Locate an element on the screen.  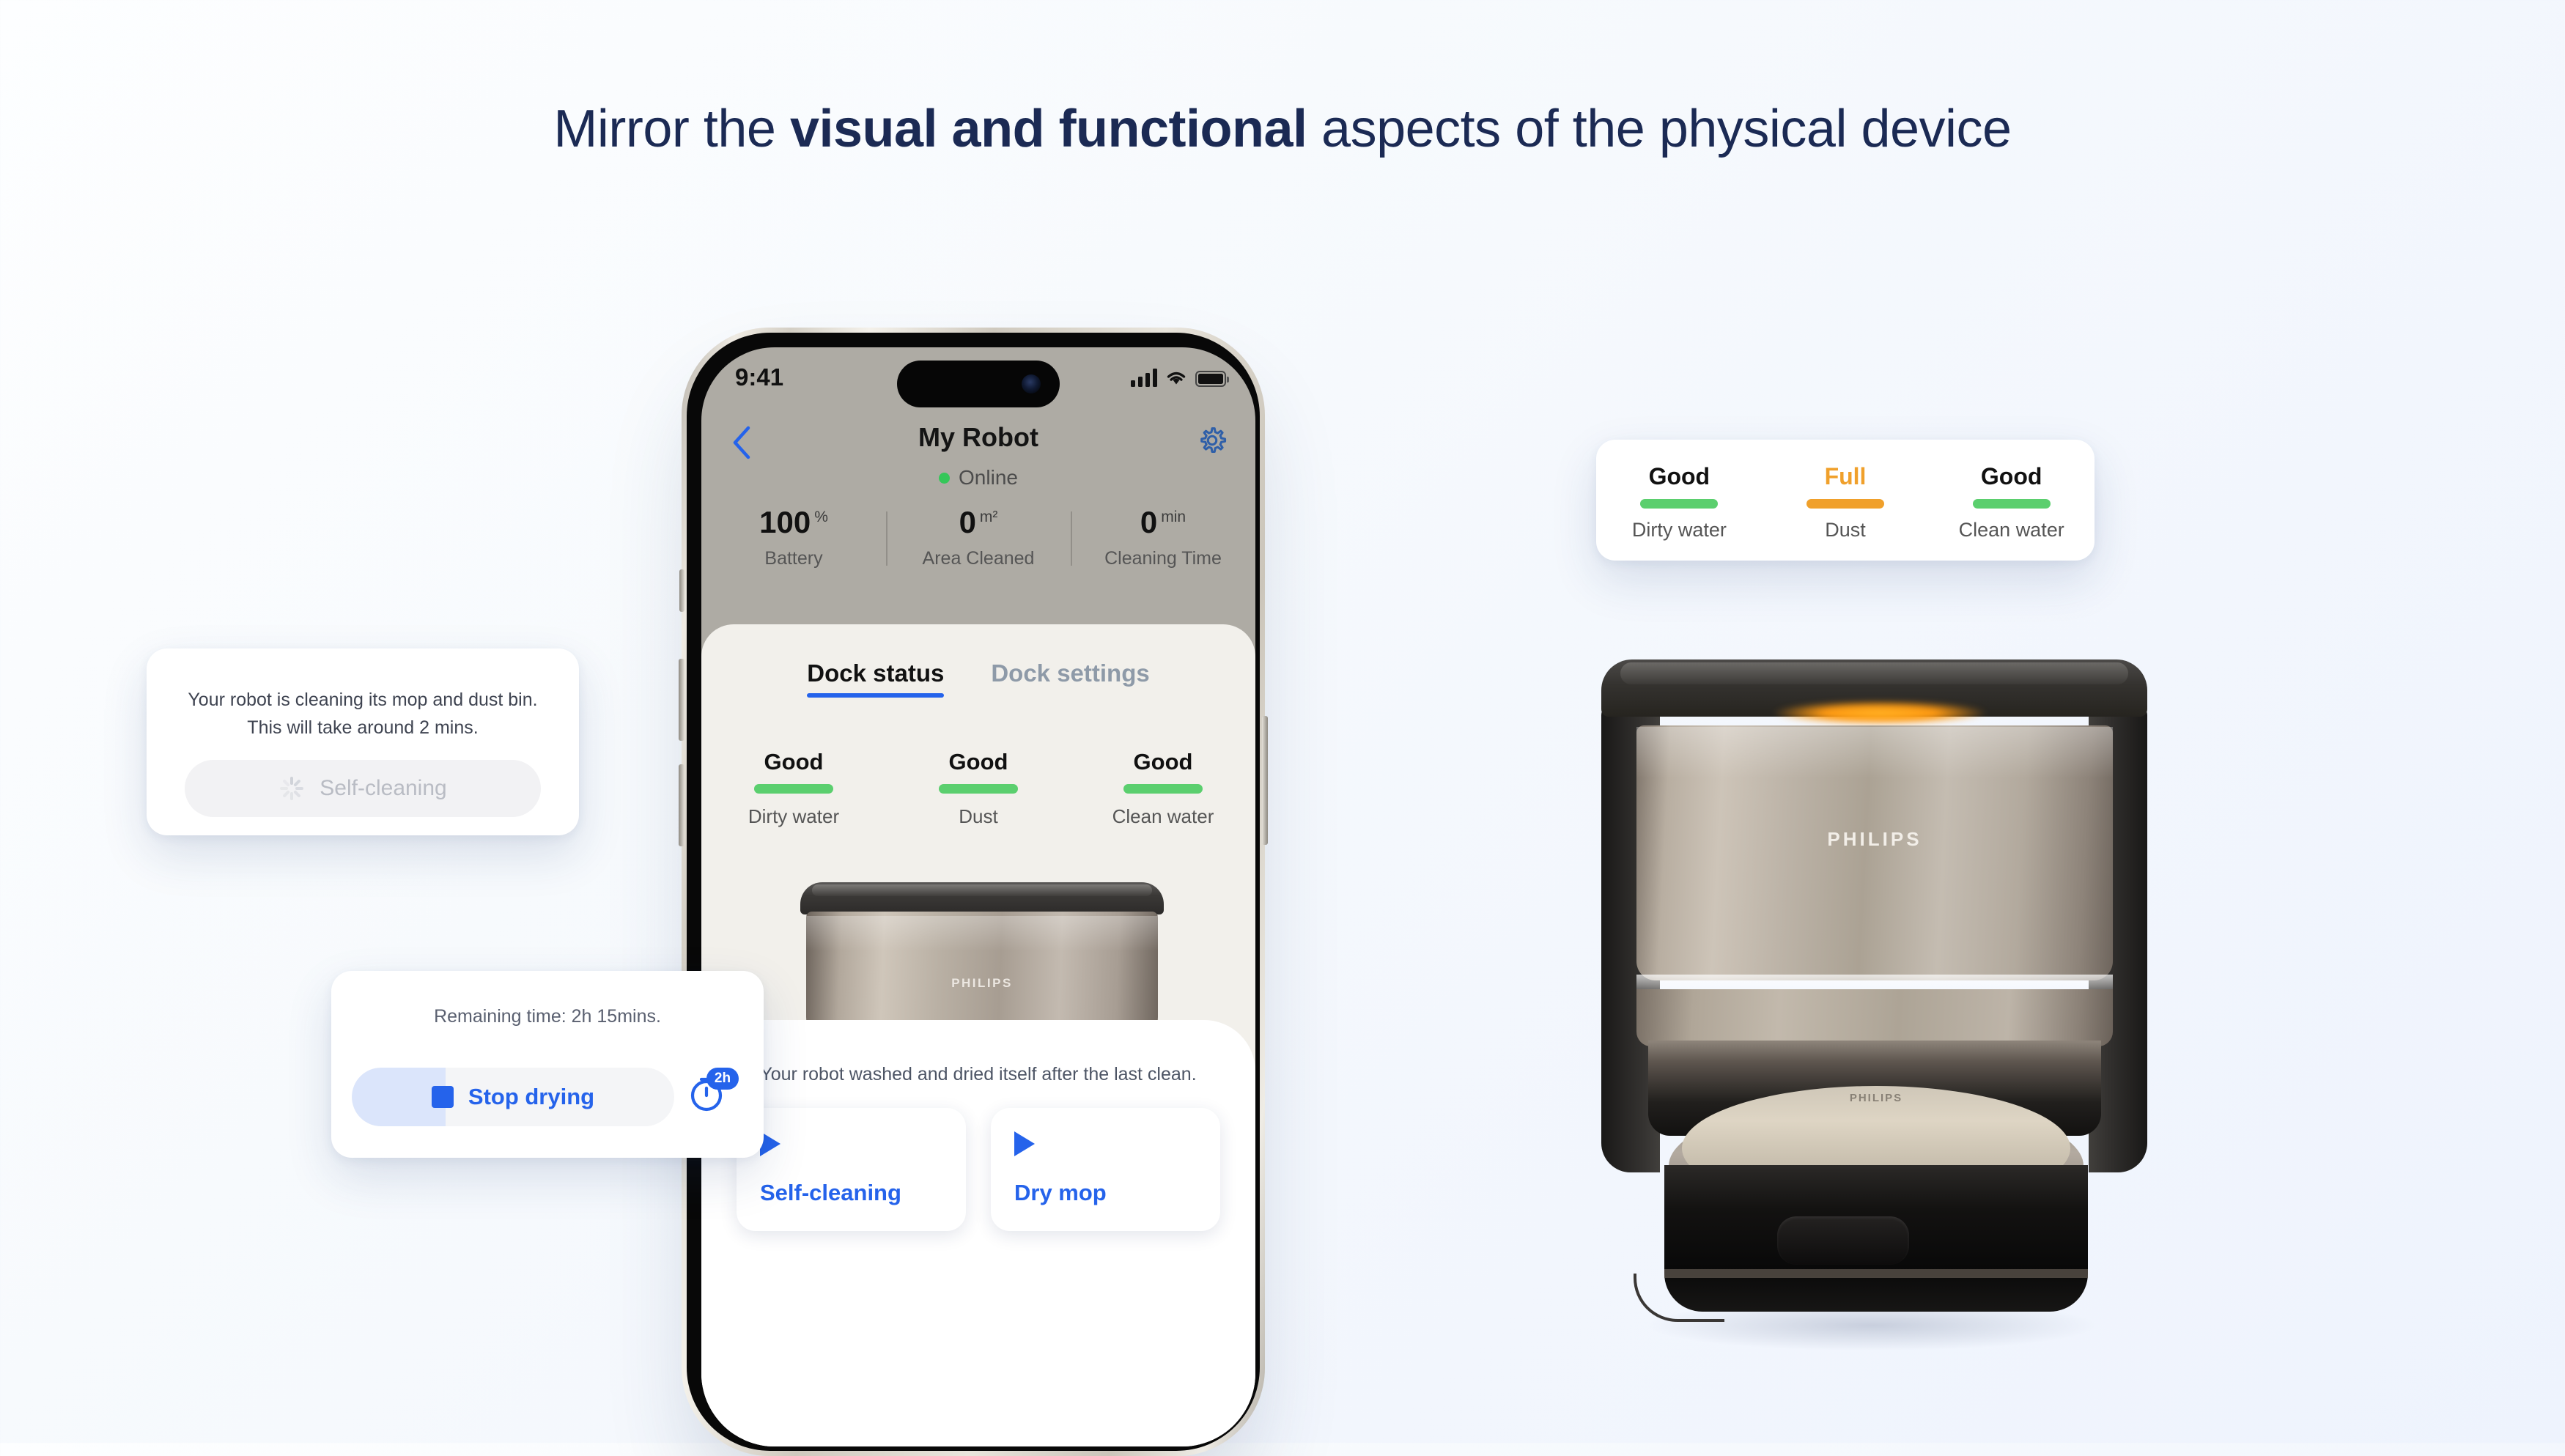
drying-timer-control: 2h is located at coordinates (715, 1096).